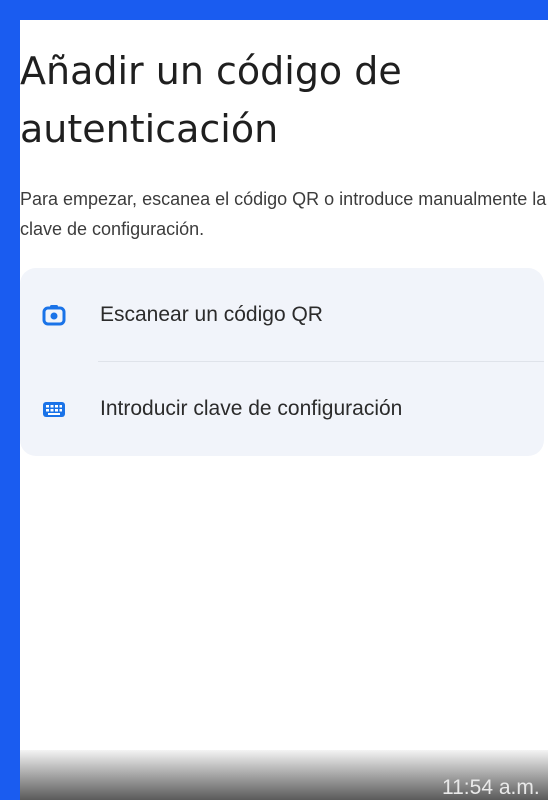  What do you see at coordinates (211, 314) in the screenshot?
I see `scan-qr-label: Escanear un código QR` at bounding box center [211, 314].